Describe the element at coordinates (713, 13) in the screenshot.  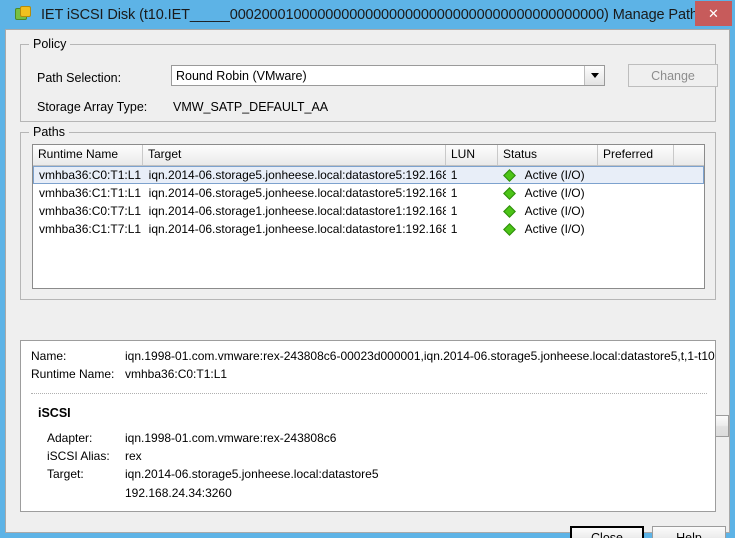
I see `close-icon: ✕` at that location.